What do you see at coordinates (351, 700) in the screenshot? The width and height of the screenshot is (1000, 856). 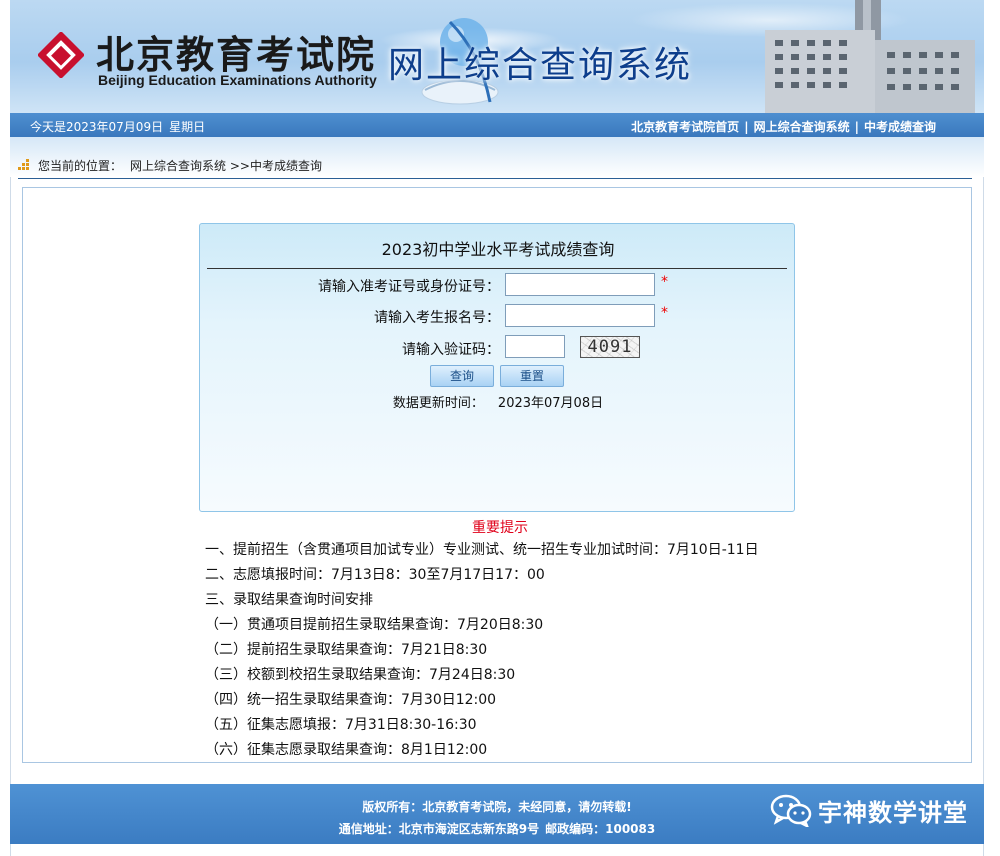 I see `notice-subitem: （四）统一招生录取结果查询：7月30日12:00` at bounding box center [351, 700].